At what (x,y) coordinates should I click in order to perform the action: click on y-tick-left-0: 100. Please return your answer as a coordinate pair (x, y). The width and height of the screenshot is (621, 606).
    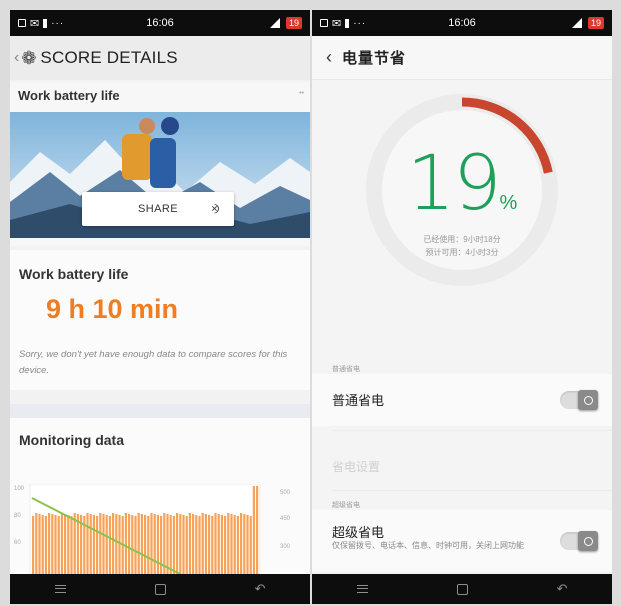
    Looking at the image, I should click on (19, 489).